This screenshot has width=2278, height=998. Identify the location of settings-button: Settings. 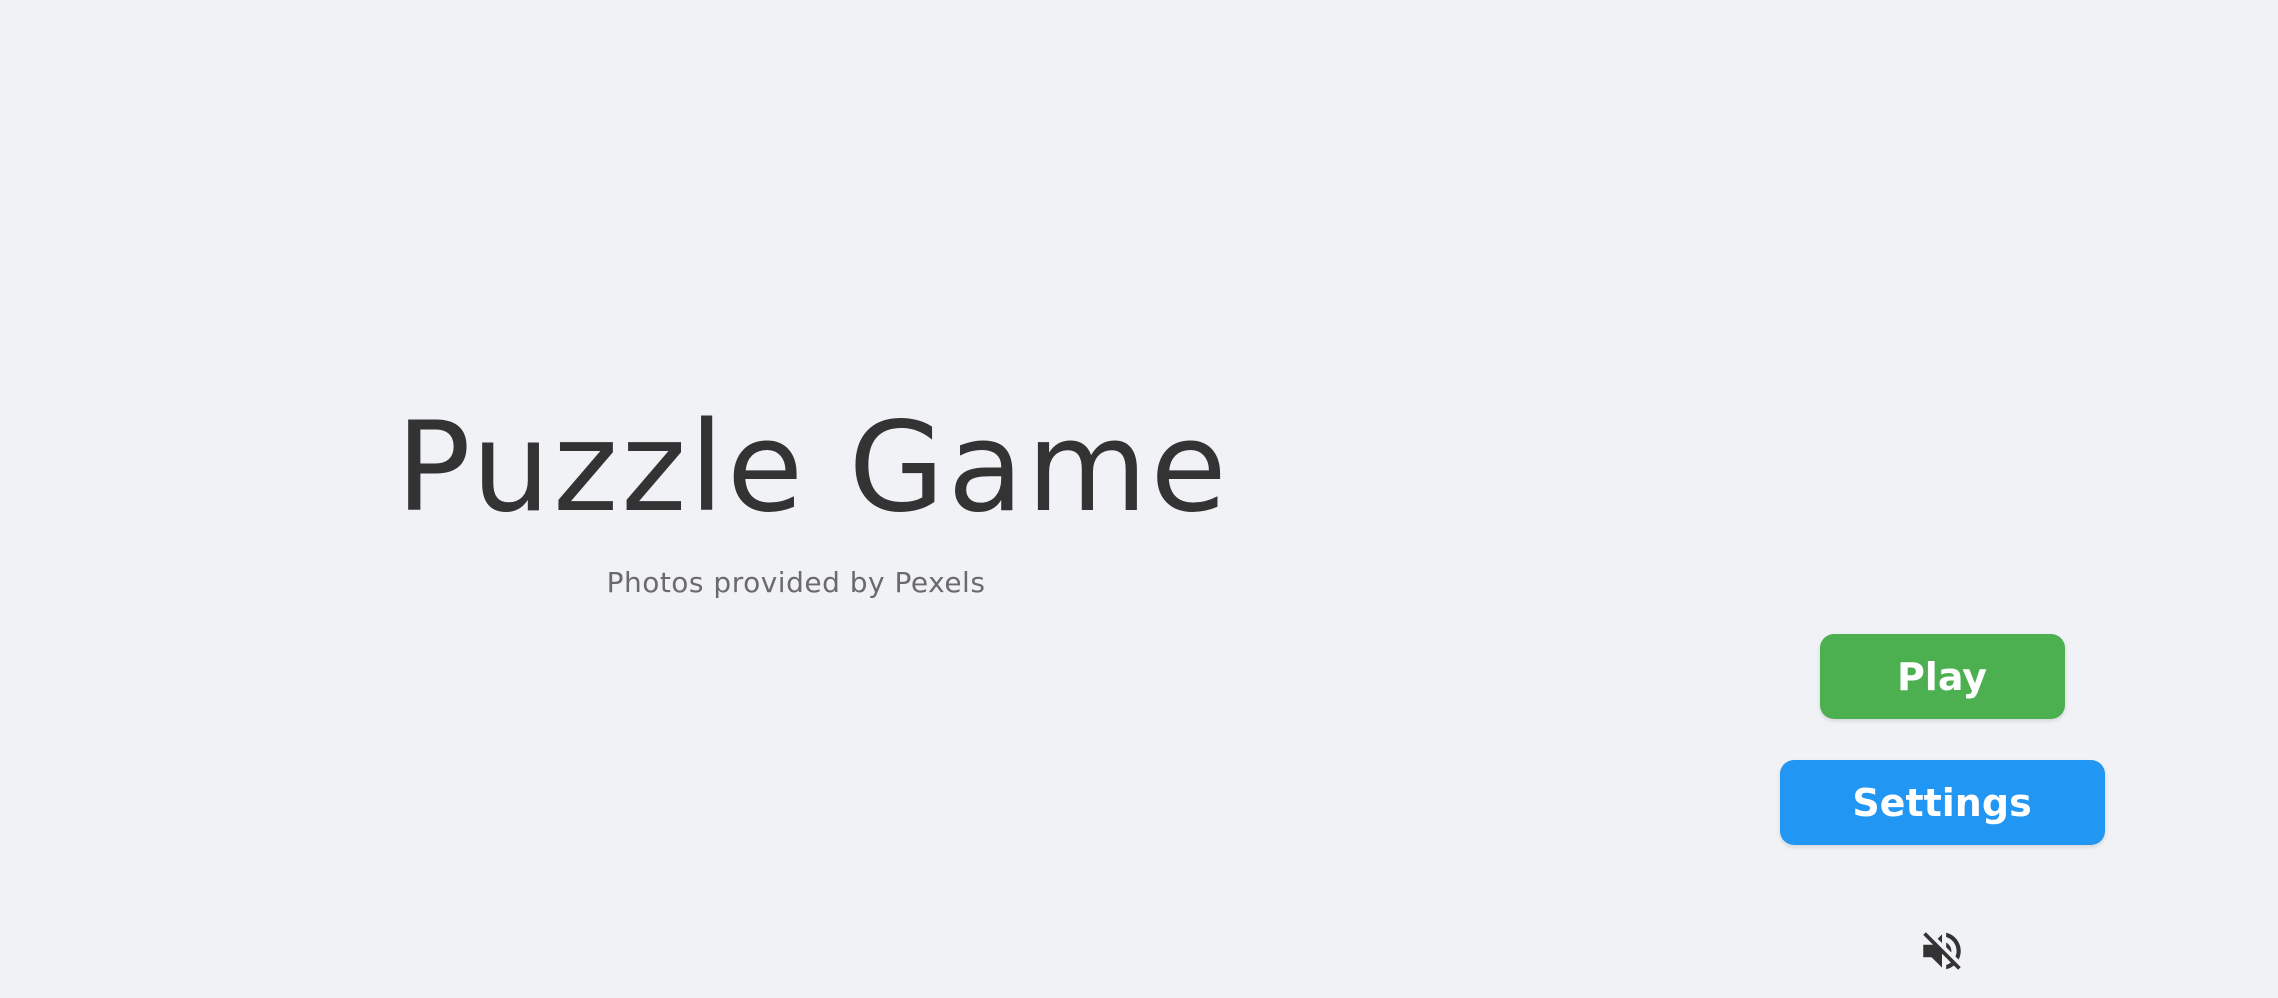
(1942, 802).